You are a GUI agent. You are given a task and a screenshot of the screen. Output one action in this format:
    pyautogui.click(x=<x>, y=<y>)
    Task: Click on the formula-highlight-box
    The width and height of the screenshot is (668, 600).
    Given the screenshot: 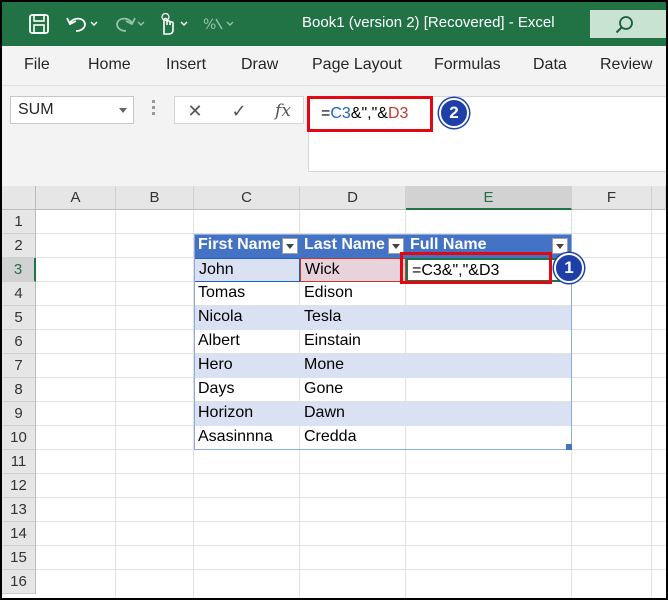 What is the action you would take?
    pyautogui.click(x=370, y=114)
    